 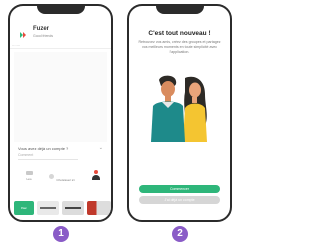 What do you see at coordinates (52, 177) in the screenshot?
I see `circle-icon` at bounding box center [52, 177].